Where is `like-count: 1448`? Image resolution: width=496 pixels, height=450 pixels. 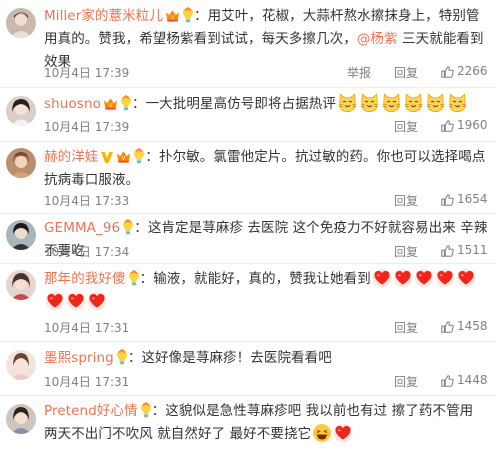 like-count: 1448 is located at coordinates (472, 380).